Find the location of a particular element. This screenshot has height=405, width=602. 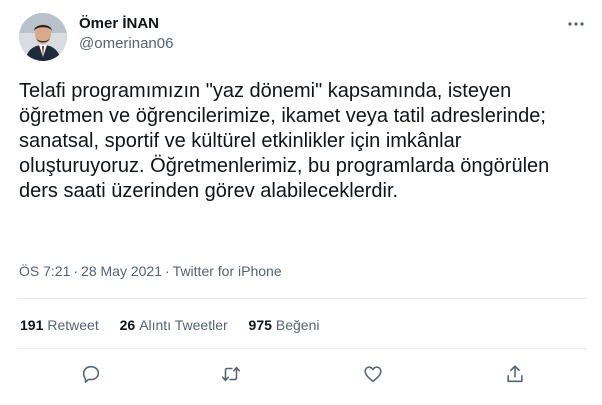

quotes-count: 26 is located at coordinates (127, 325).